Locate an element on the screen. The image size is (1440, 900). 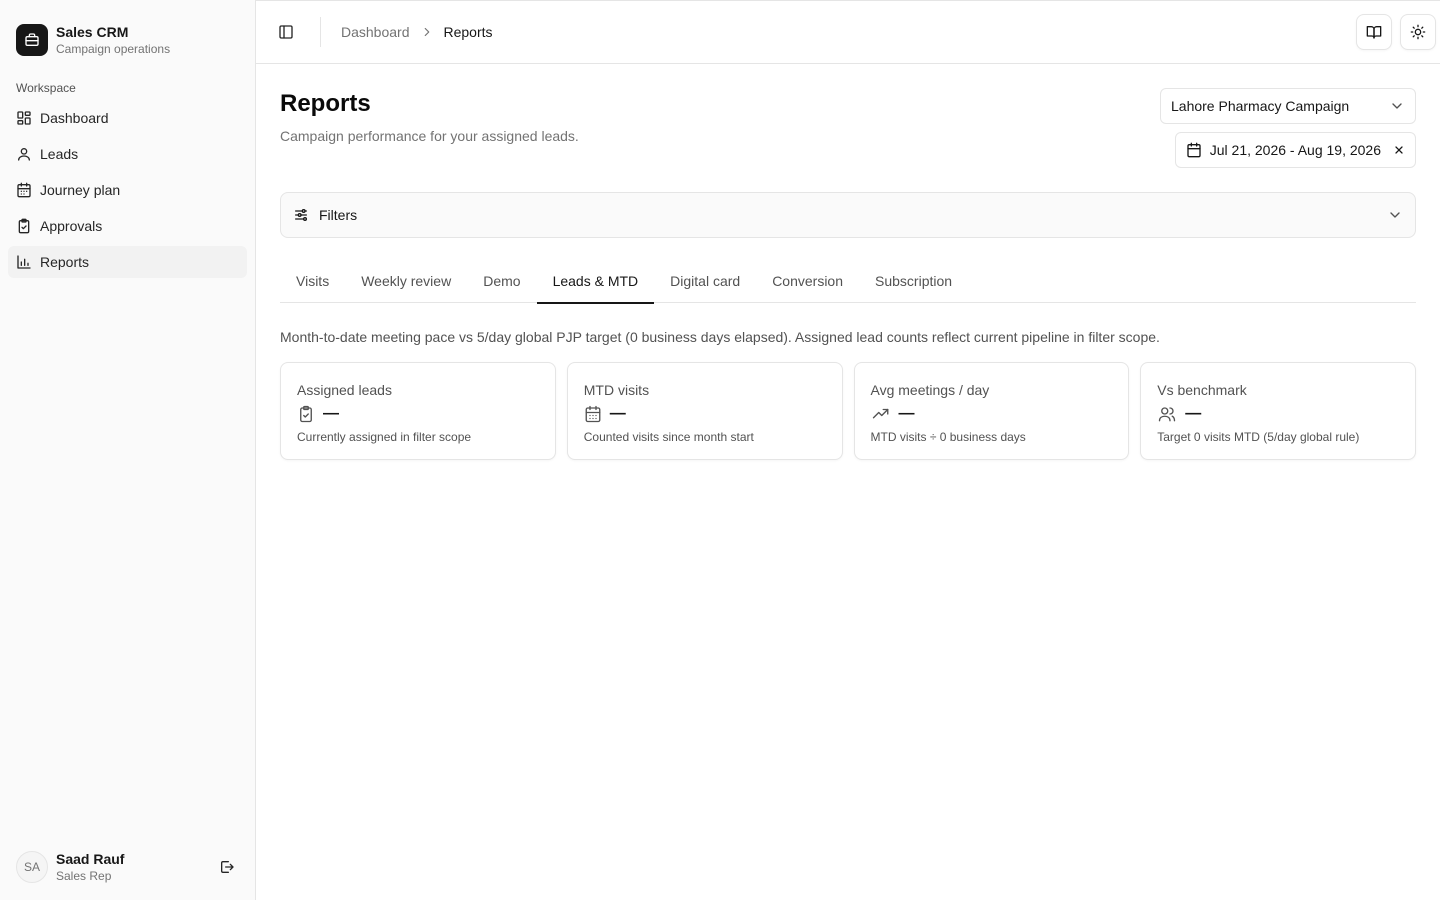
divider is located at coordinates (320, 32).